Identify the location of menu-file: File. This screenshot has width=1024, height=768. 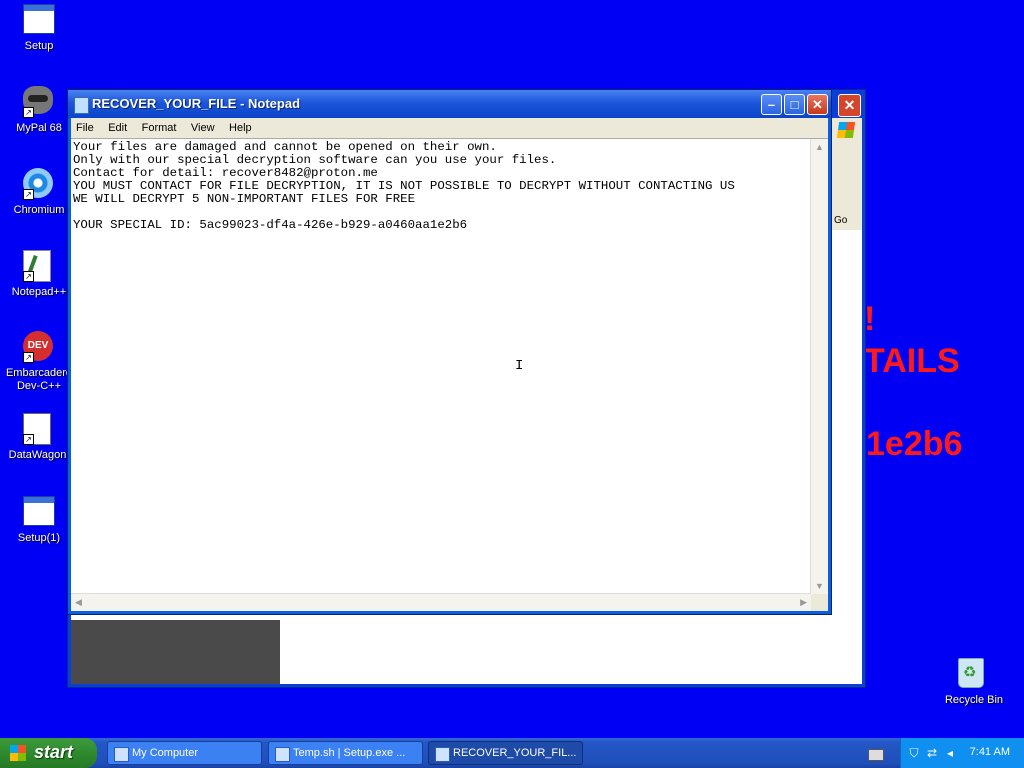
(85, 126).